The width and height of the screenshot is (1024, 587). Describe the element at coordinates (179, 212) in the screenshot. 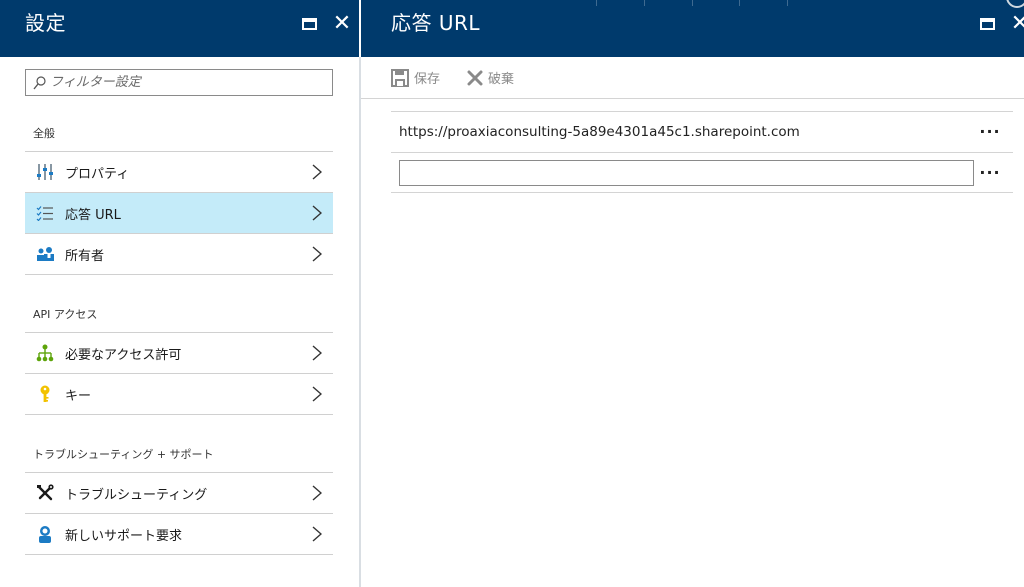

I see `menu-item-reply-url: 応答 URL` at that location.